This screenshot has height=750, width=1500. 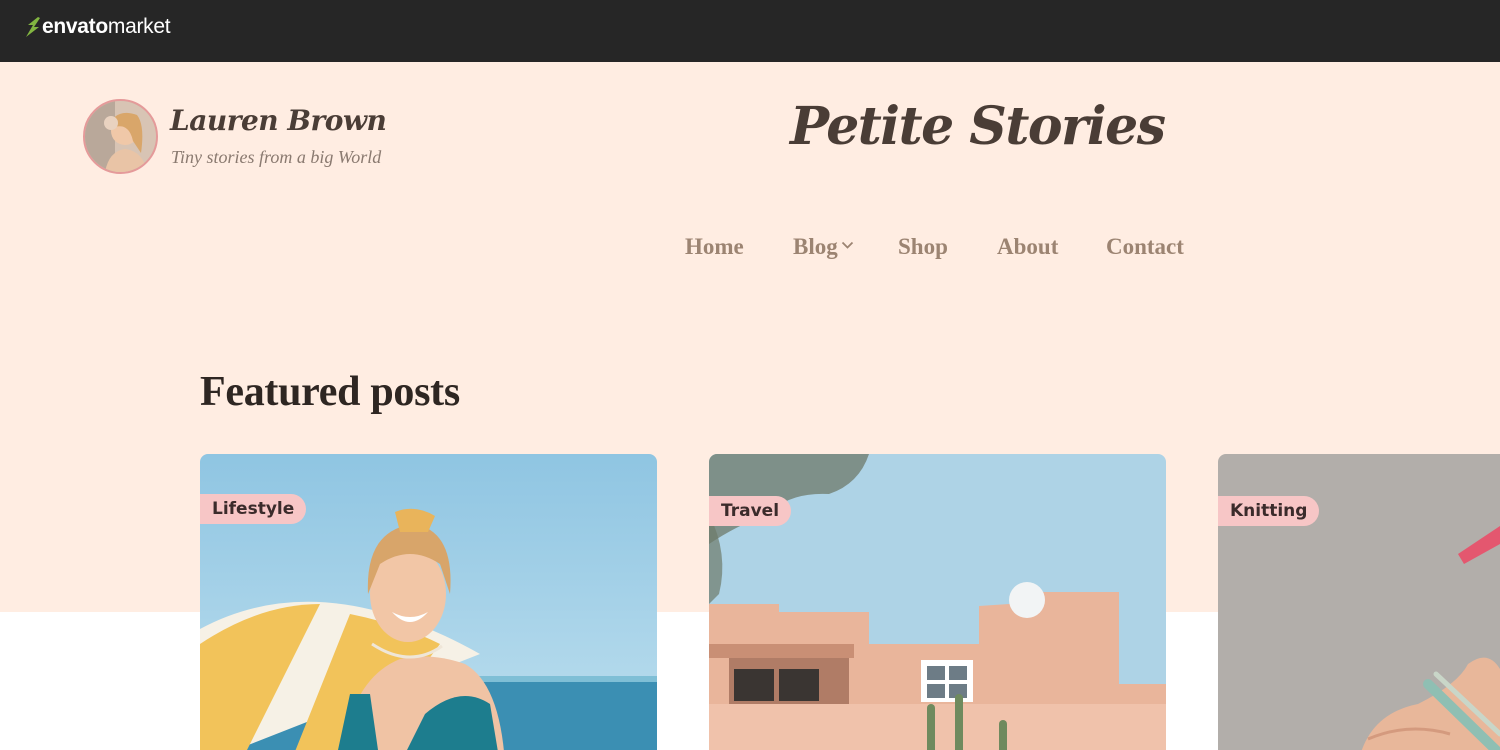 What do you see at coordinates (750, 511) in the screenshot?
I see `category-badge: Travel` at bounding box center [750, 511].